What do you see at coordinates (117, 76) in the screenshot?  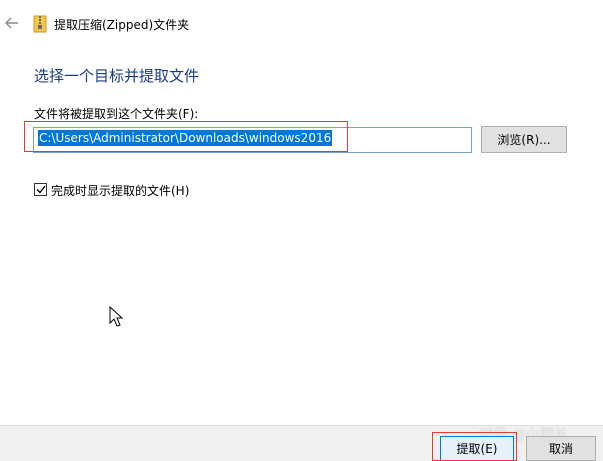 I see `page-heading: 选择一个目标并提取文件` at bounding box center [117, 76].